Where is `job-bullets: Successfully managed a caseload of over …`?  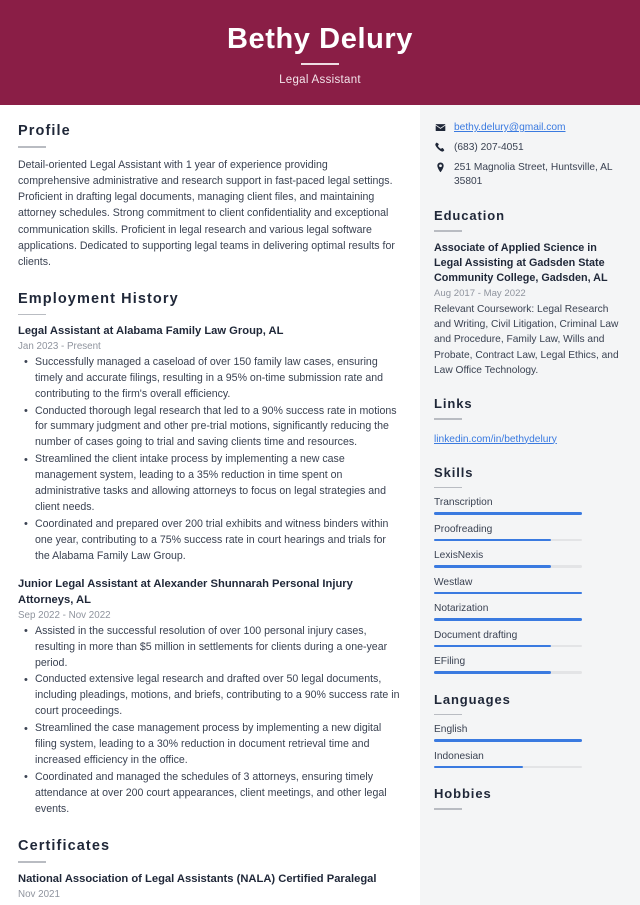 job-bullets: Successfully managed a caseload of over … is located at coordinates (209, 459).